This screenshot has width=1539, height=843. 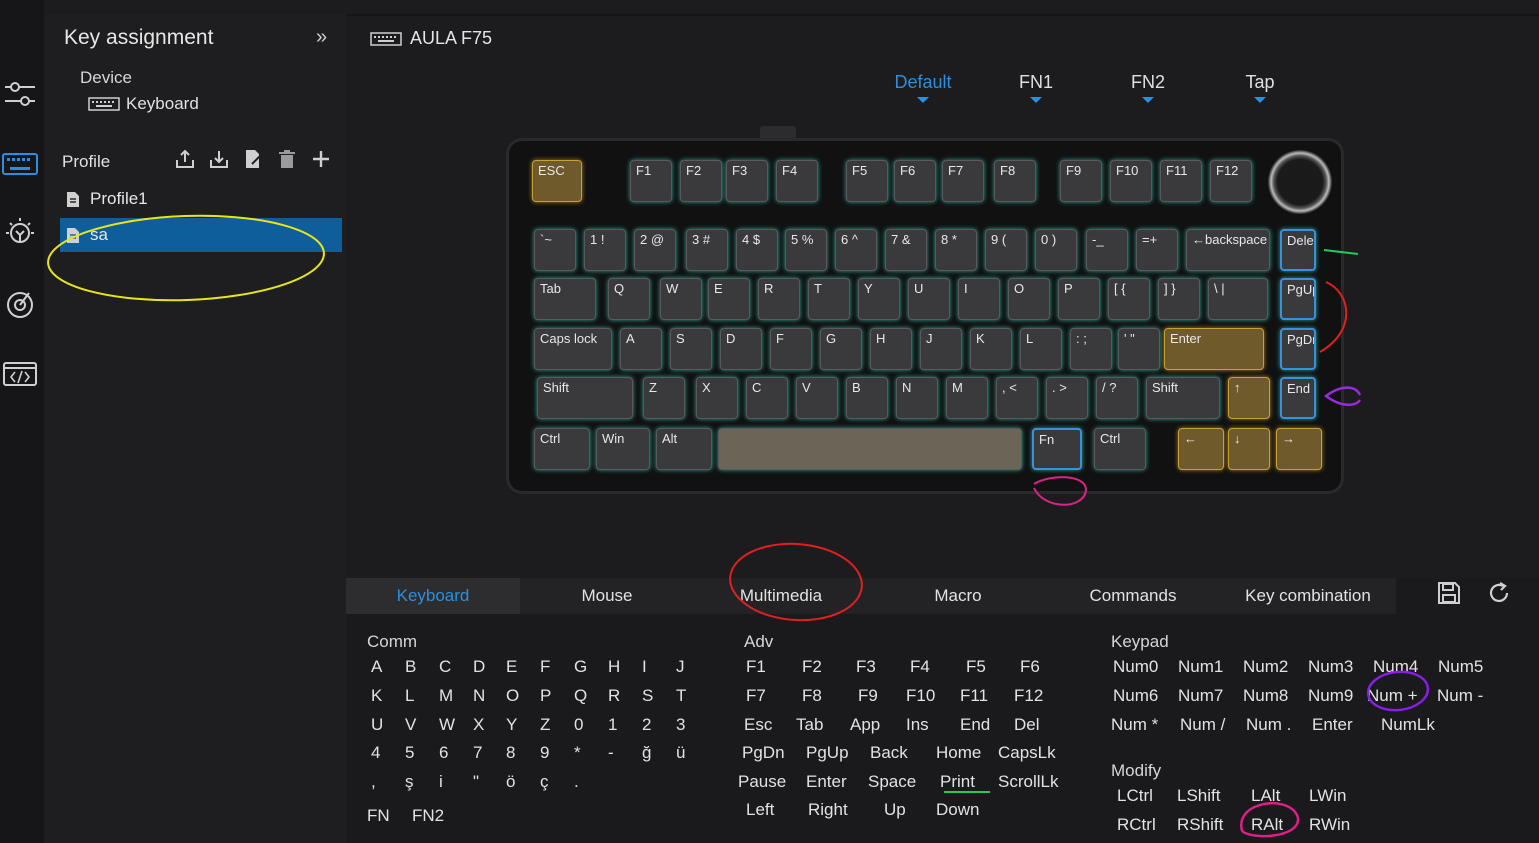 I want to click on key-f6: F6, so click(x=915, y=181).